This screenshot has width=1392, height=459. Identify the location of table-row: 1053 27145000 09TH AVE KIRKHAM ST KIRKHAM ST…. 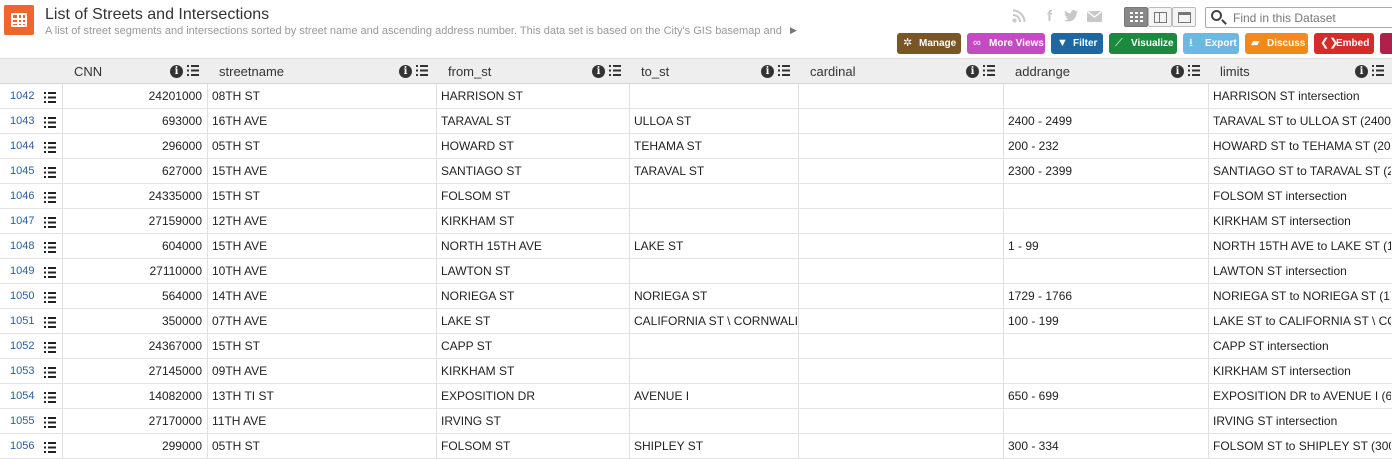
(696, 371).